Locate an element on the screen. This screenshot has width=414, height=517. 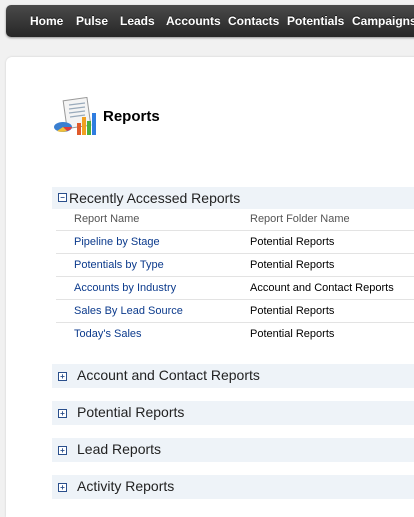
folder-section-potential: + Potential Reports is located at coordinates (233, 413).